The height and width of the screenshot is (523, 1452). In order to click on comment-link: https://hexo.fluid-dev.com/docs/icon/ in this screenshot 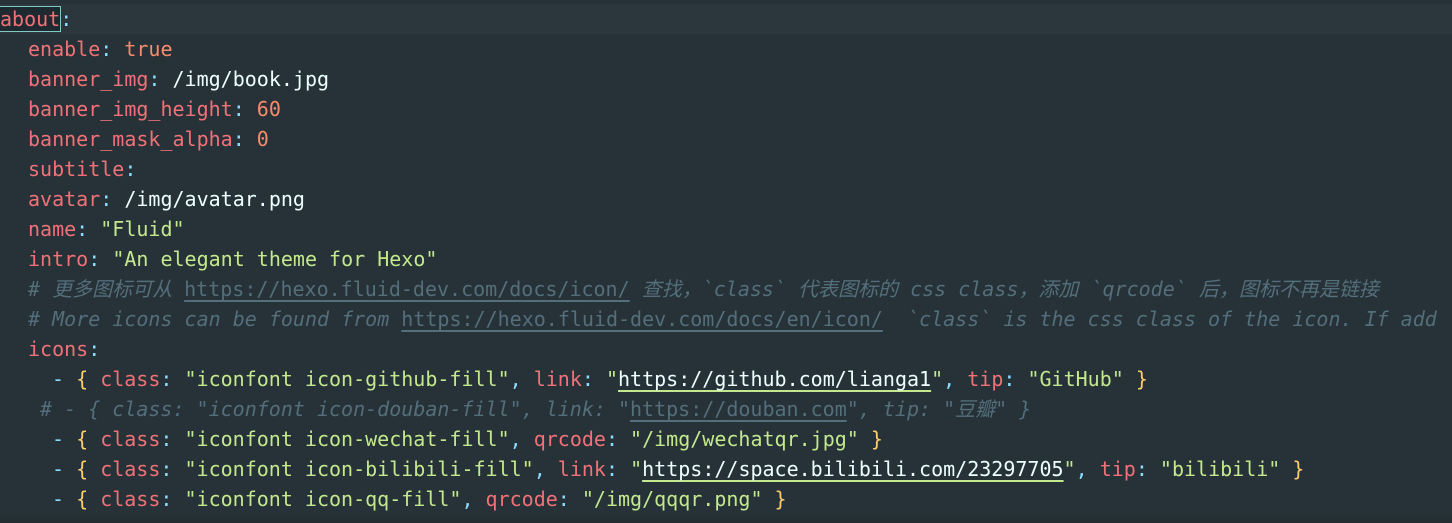, I will do `click(407, 289)`.